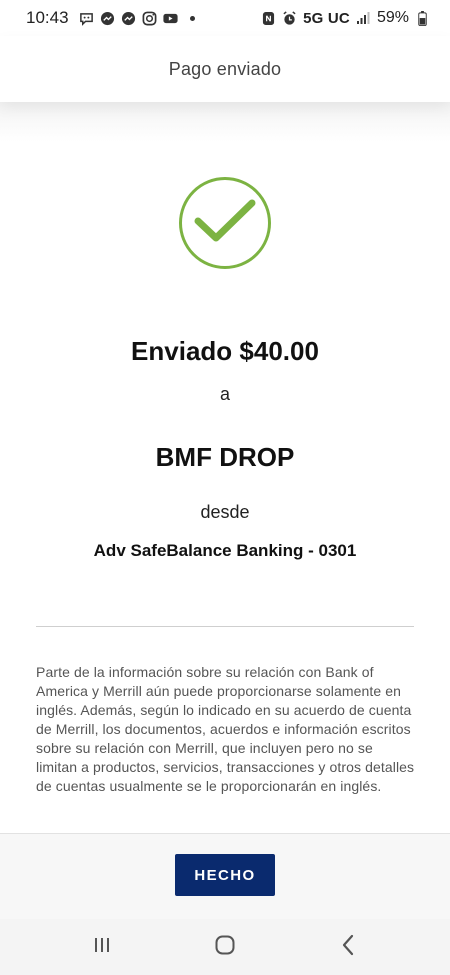 The image size is (450, 975). I want to click on system-nav-bar, so click(225, 947).